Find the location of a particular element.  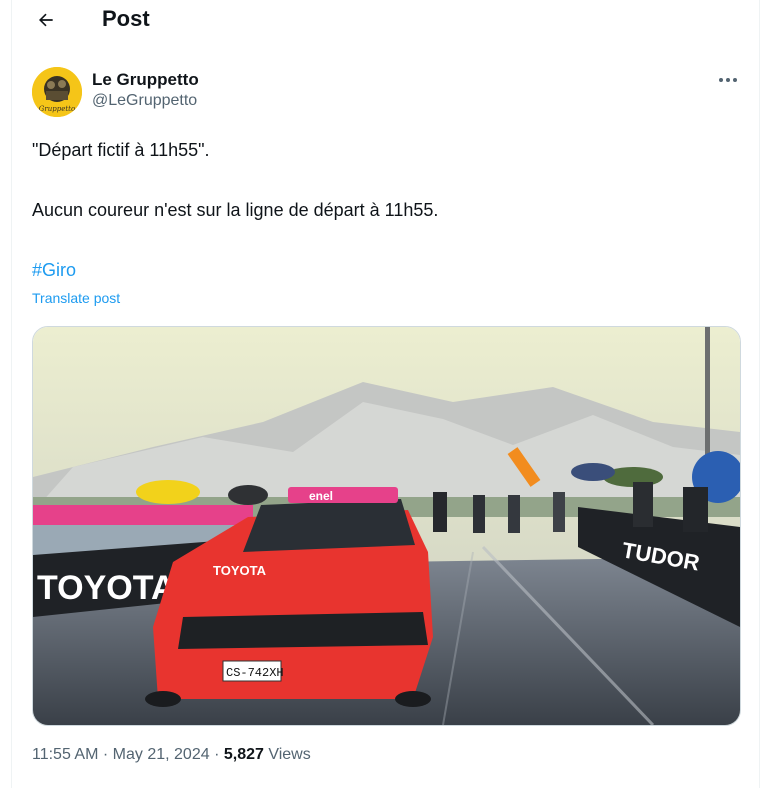

license-plate-text: CS-742XH is located at coordinates (255, 673).